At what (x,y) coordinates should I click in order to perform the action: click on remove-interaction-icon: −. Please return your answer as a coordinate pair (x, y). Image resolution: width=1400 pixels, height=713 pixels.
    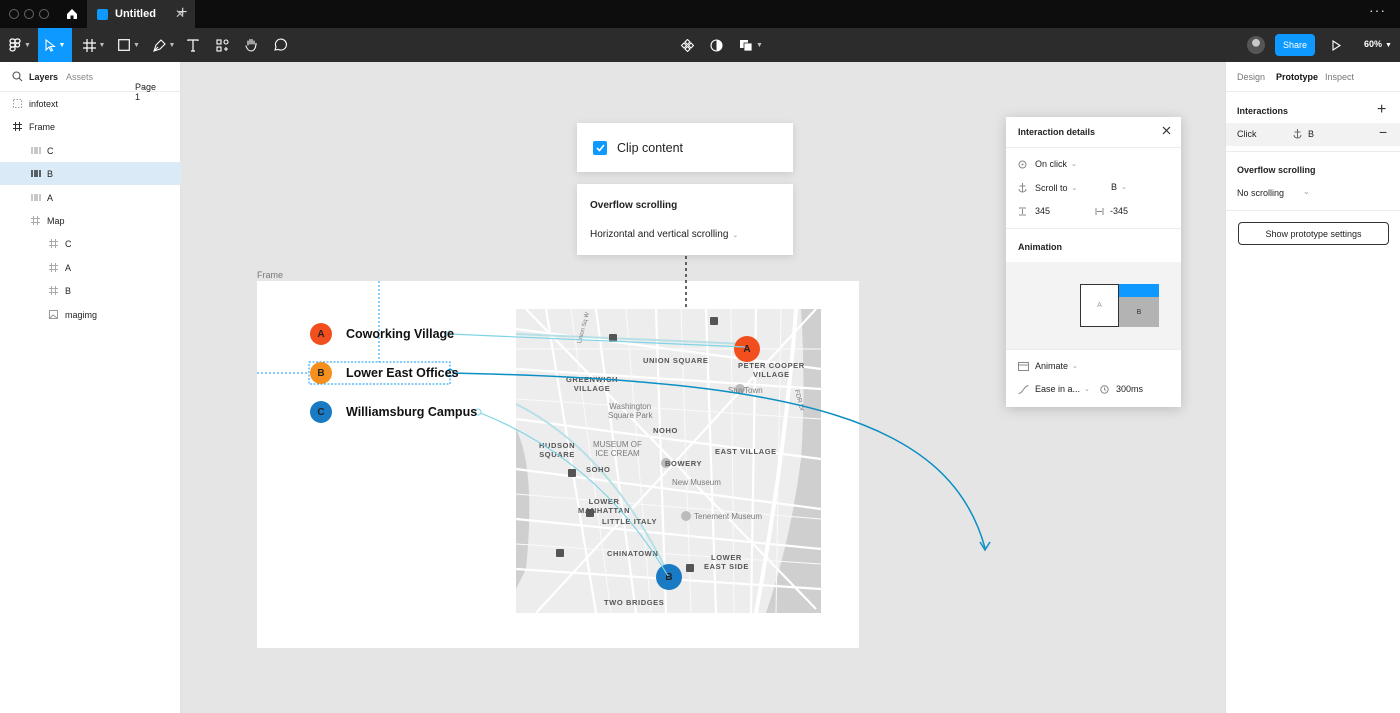
    Looking at the image, I should click on (1383, 132).